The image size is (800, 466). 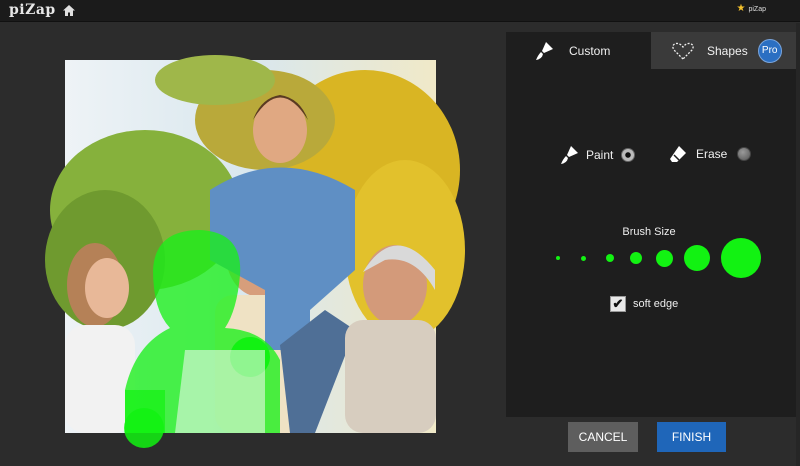 What do you see at coordinates (569, 155) in the screenshot?
I see `paint-brush-icon` at bounding box center [569, 155].